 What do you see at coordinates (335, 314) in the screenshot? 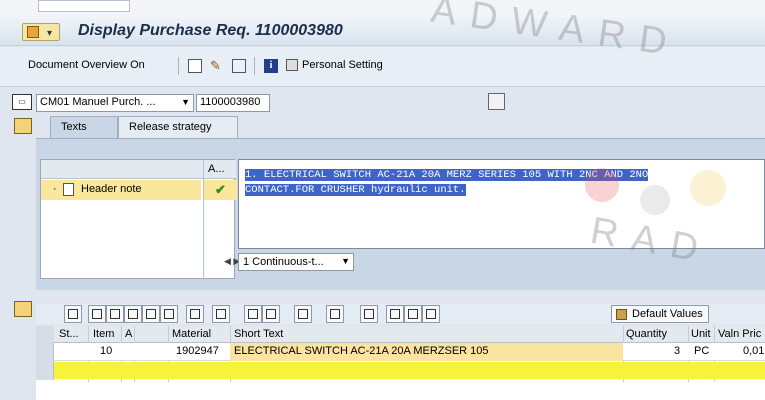
I see `layout-icon` at bounding box center [335, 314].